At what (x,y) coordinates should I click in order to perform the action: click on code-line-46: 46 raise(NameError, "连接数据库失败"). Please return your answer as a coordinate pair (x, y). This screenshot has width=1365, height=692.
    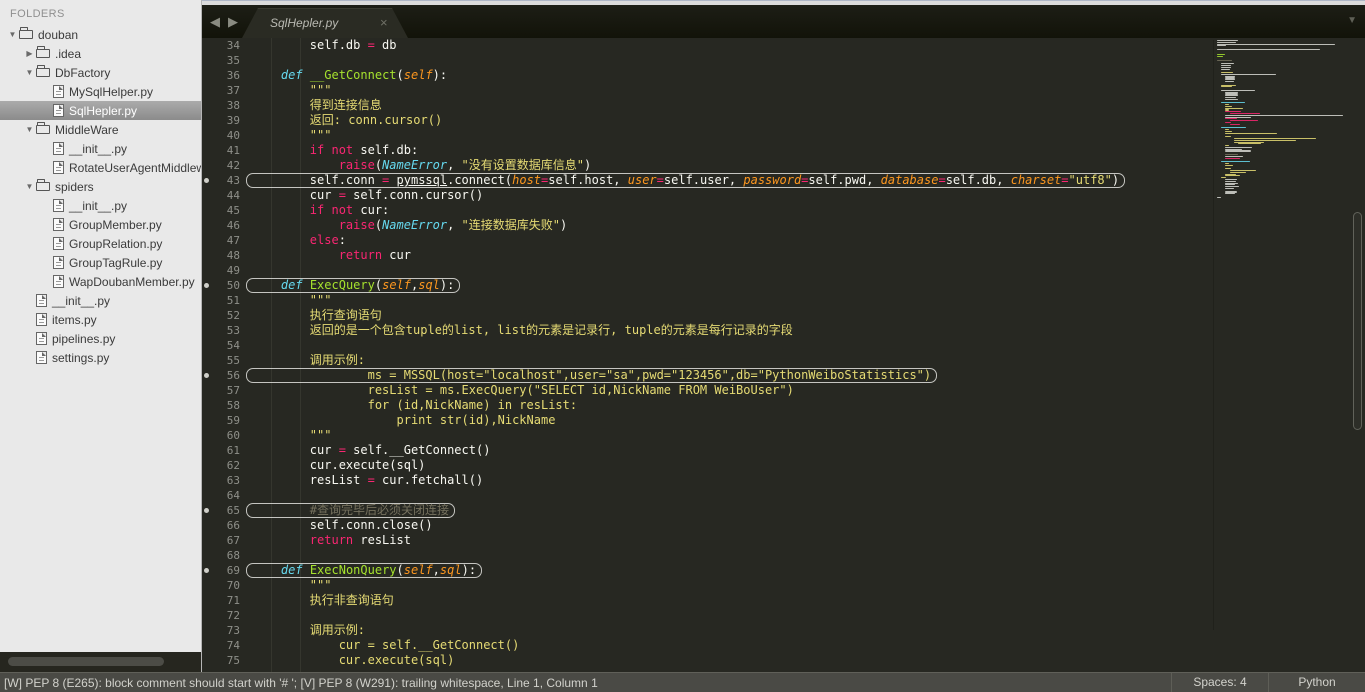
    Looking at the image, I should click on (707, 225).